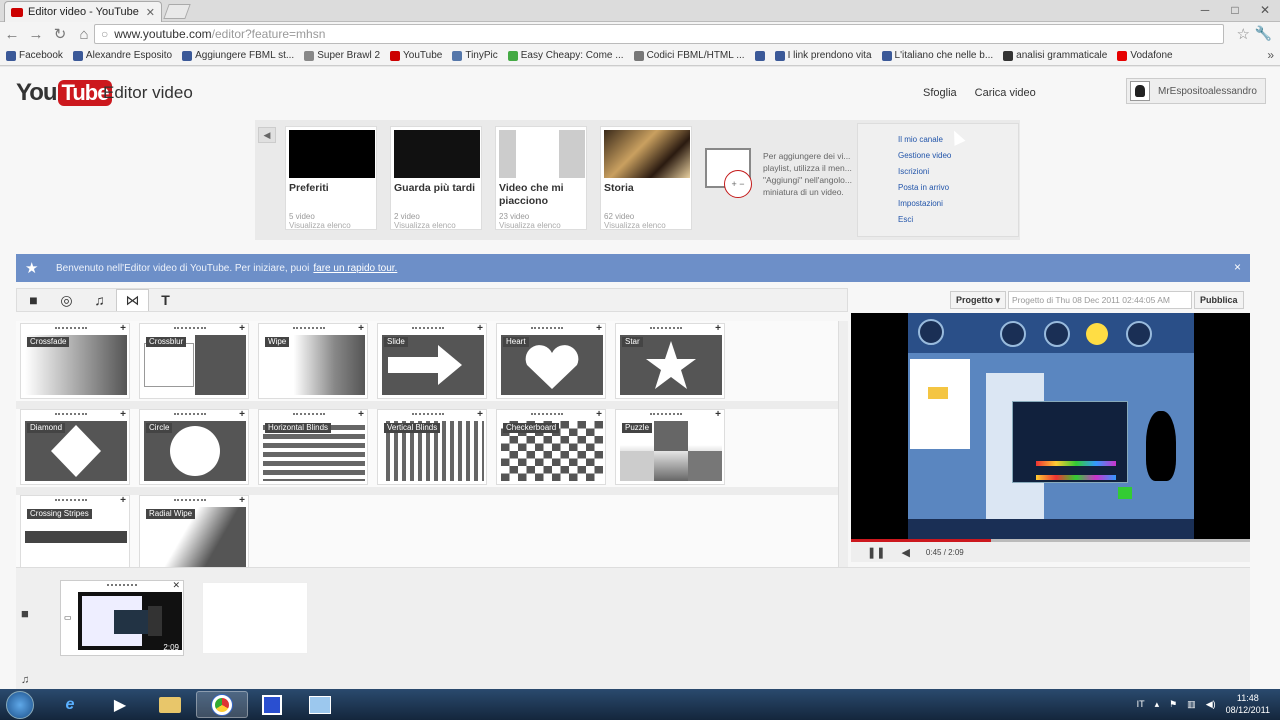 This screenshot has width=1280, height=720. What do you see at coordinates (355, 268) in the screenshot?
I see `tour-link: fare un rapido tour.` at bounding box center [355, 268].